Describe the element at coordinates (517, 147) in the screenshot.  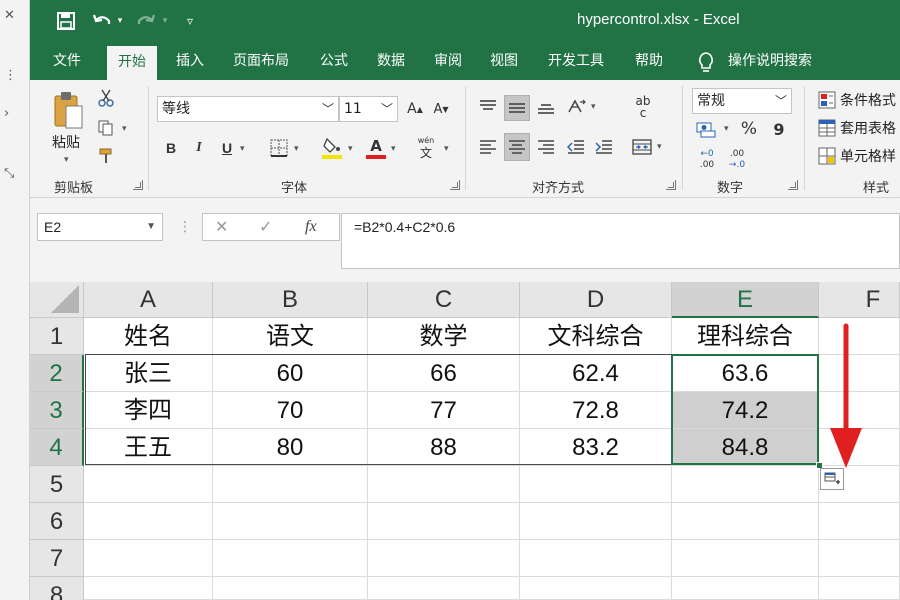
I see `align-center-icon` at that location.